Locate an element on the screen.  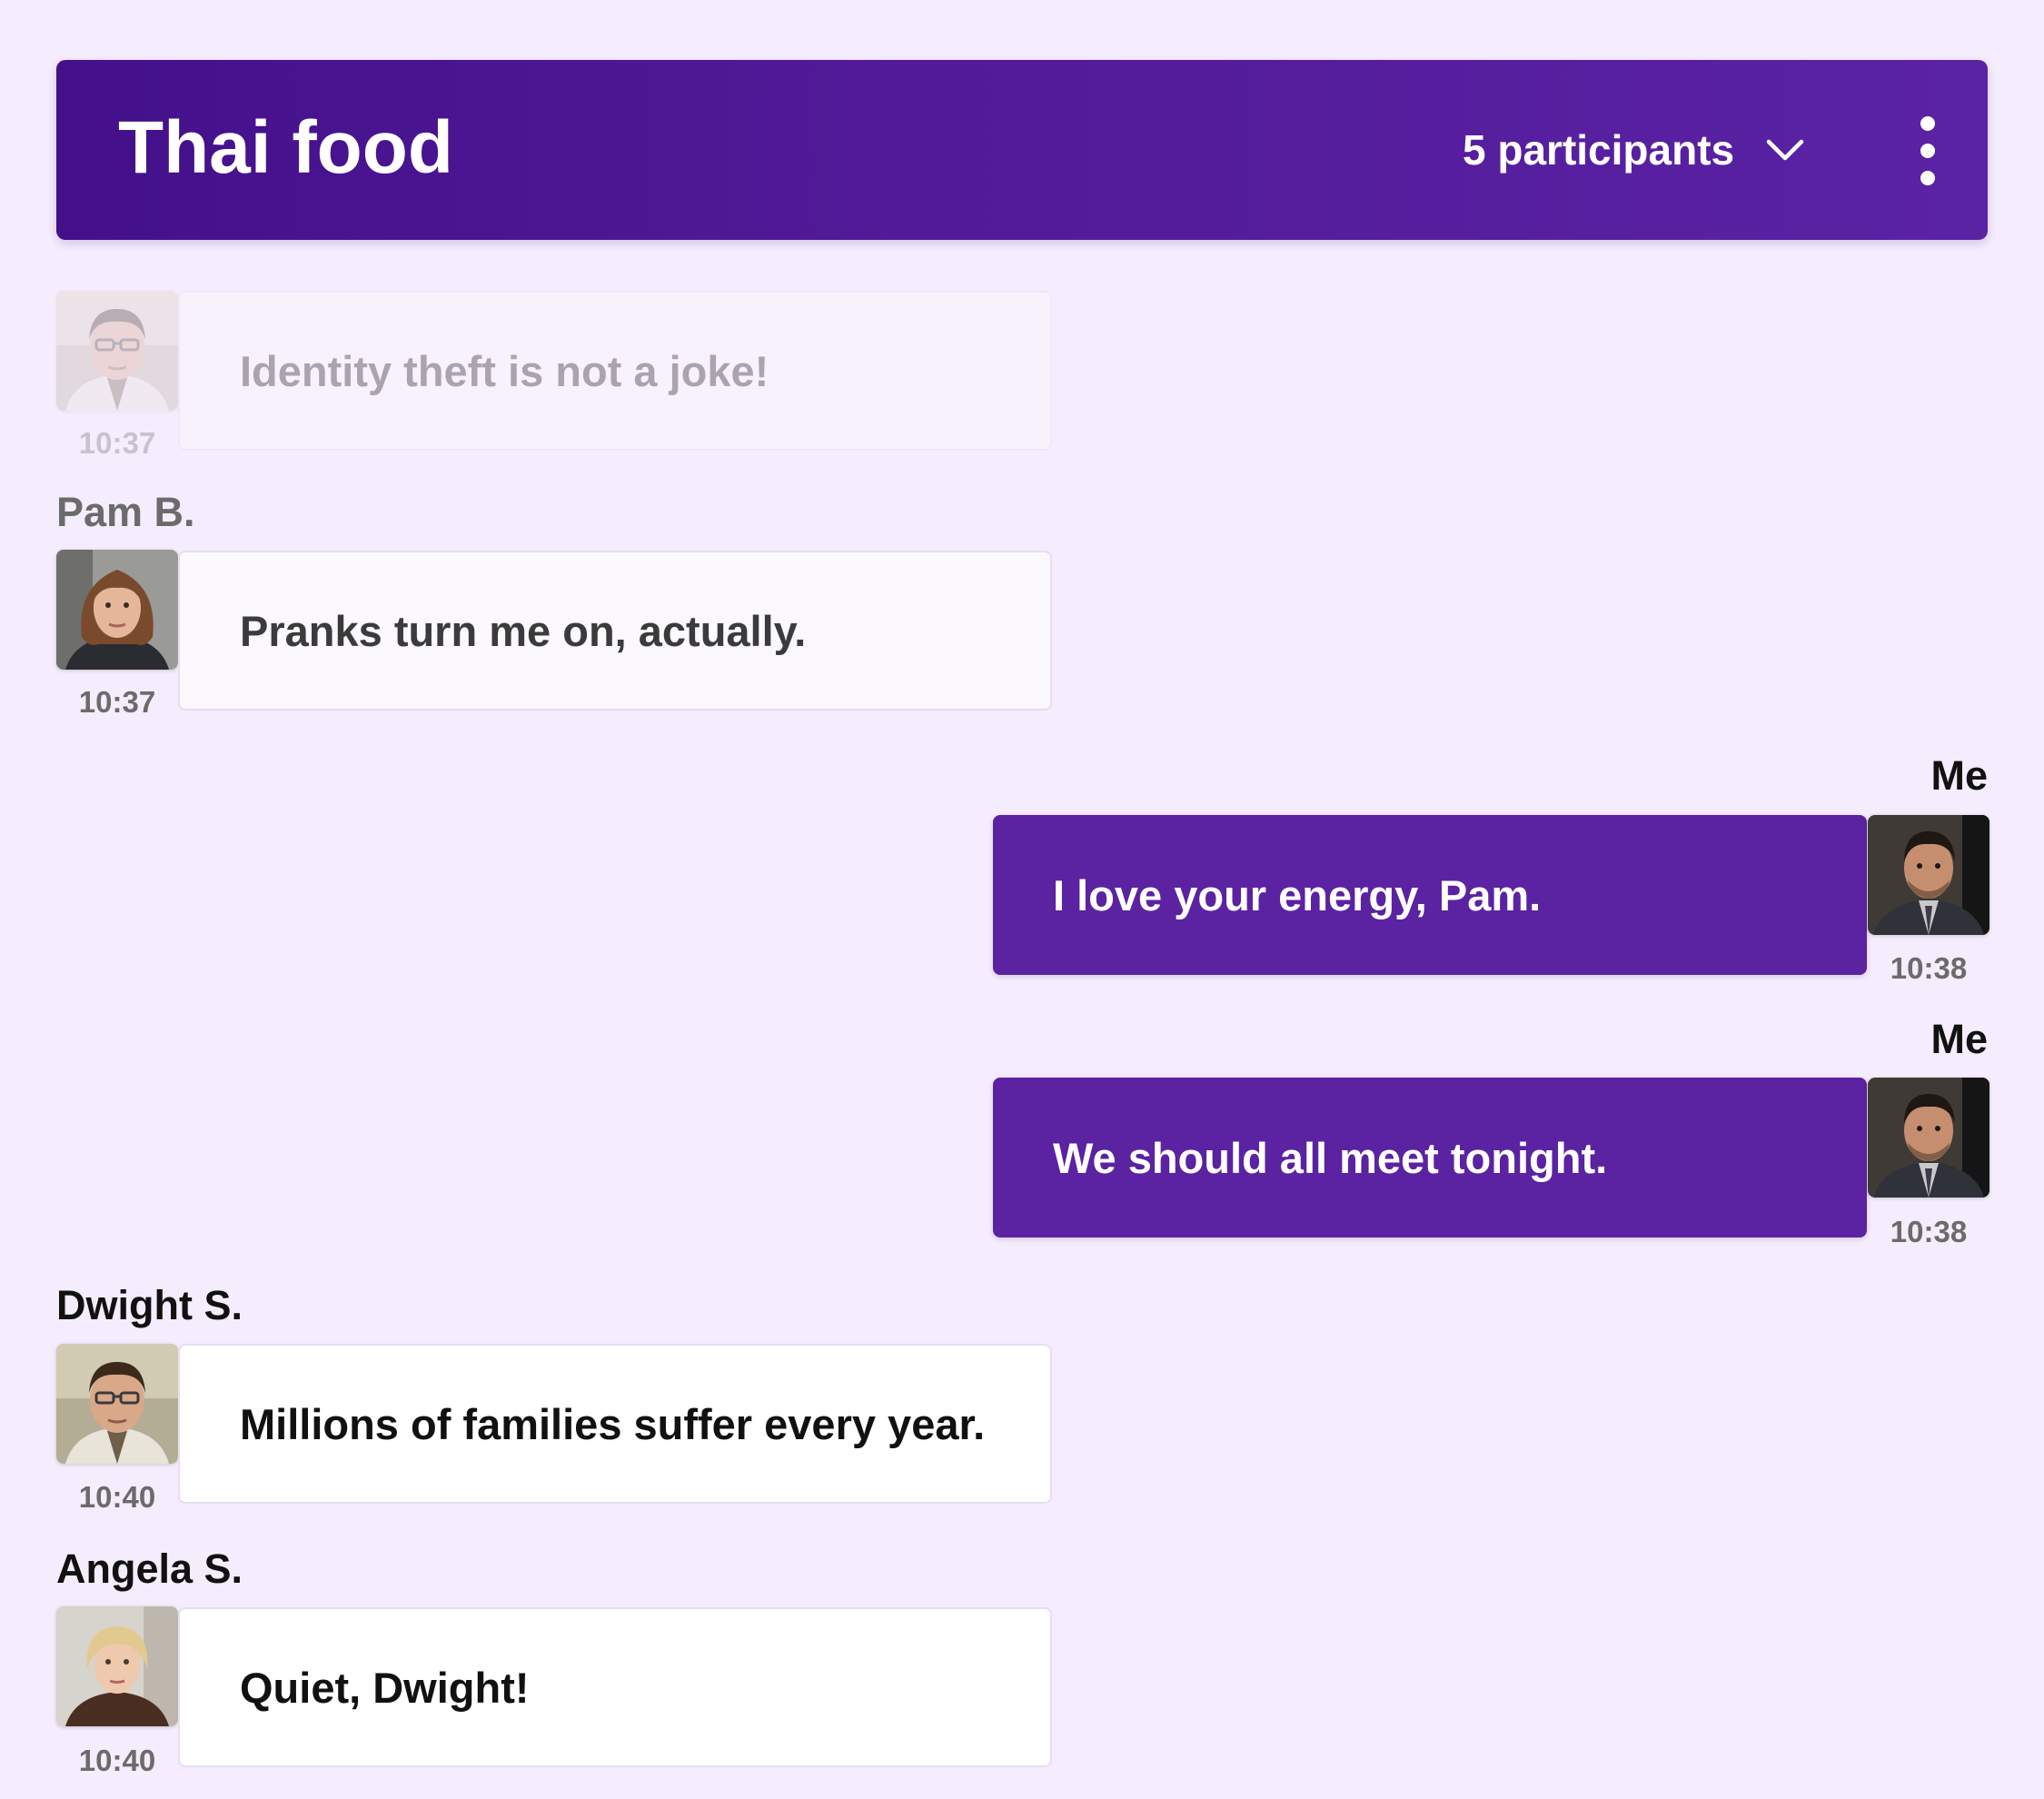
chat-header: Thai food 5 participants is located at coordinates (1022, 150).